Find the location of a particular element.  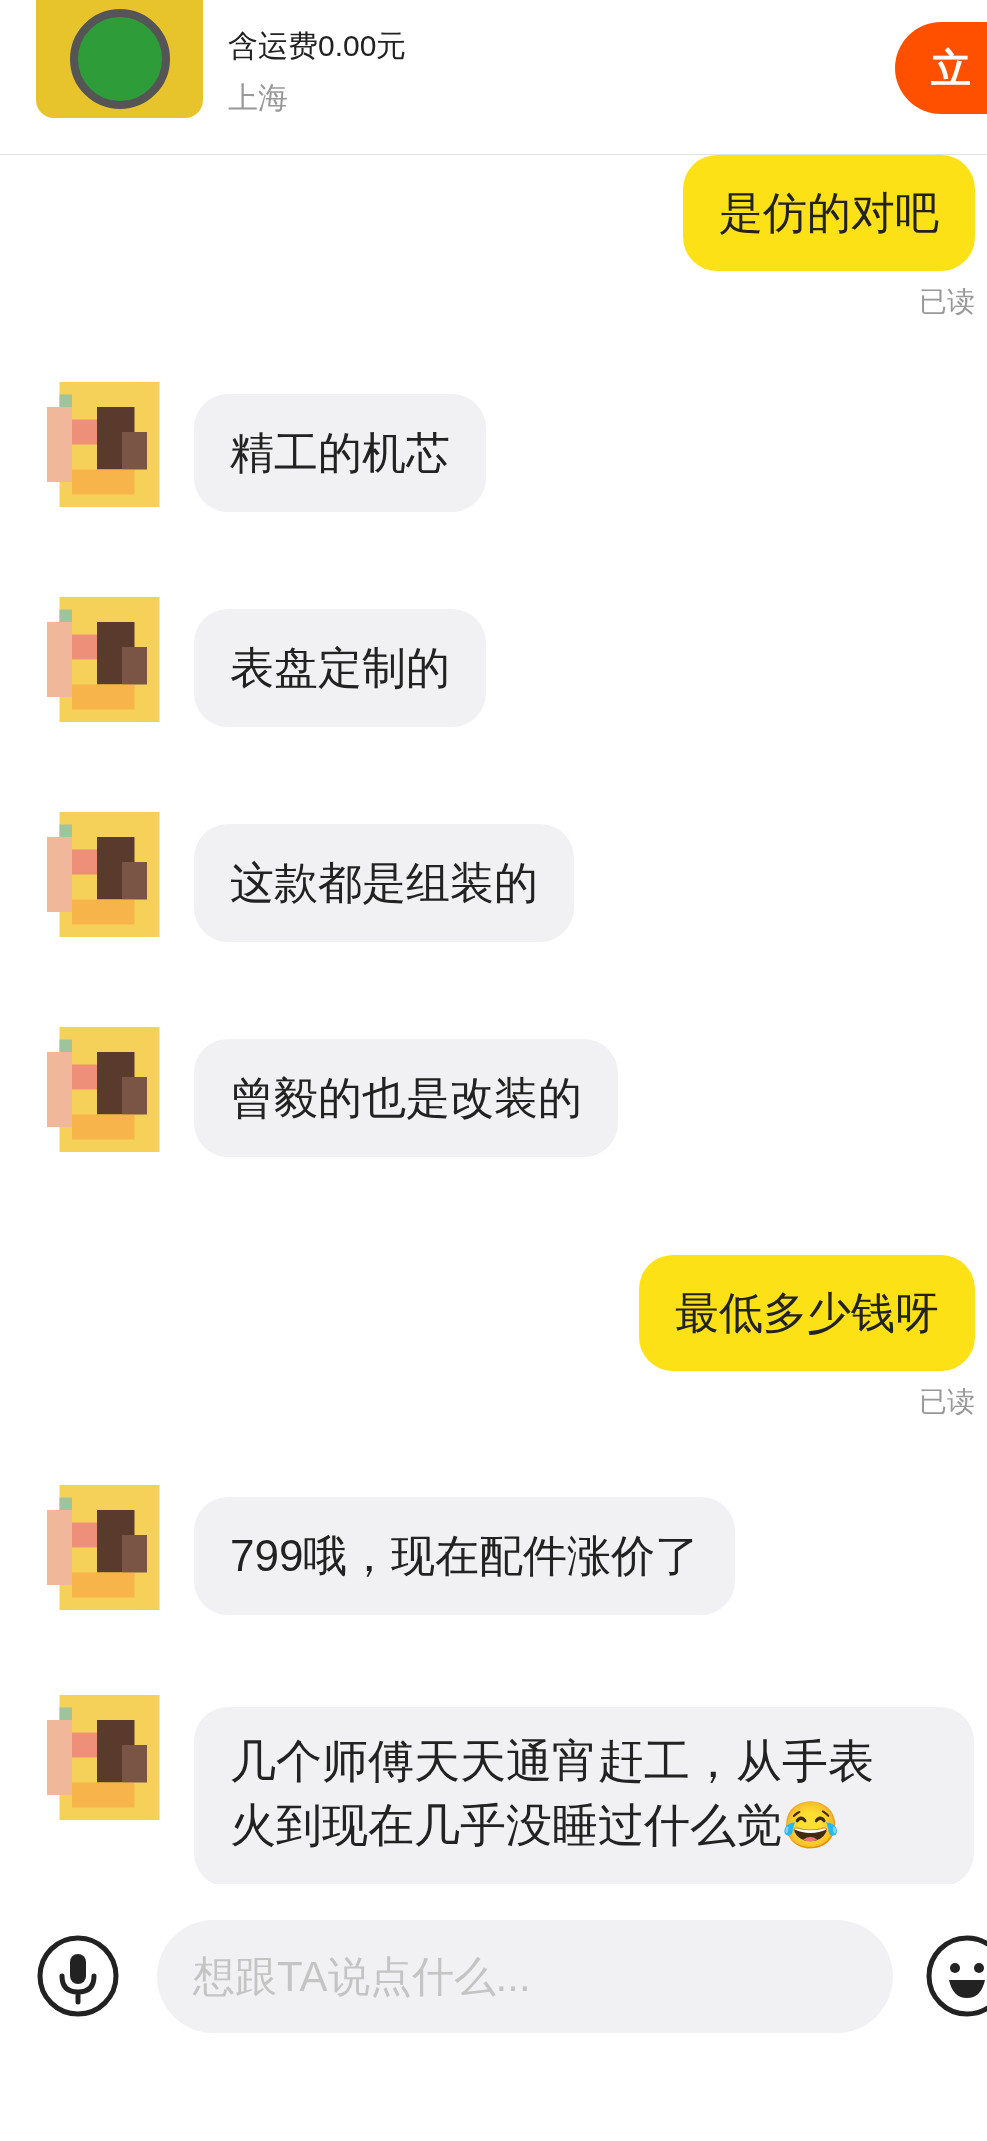

sent-message: 是仿的对吧 is located at coordinates (829, 213).